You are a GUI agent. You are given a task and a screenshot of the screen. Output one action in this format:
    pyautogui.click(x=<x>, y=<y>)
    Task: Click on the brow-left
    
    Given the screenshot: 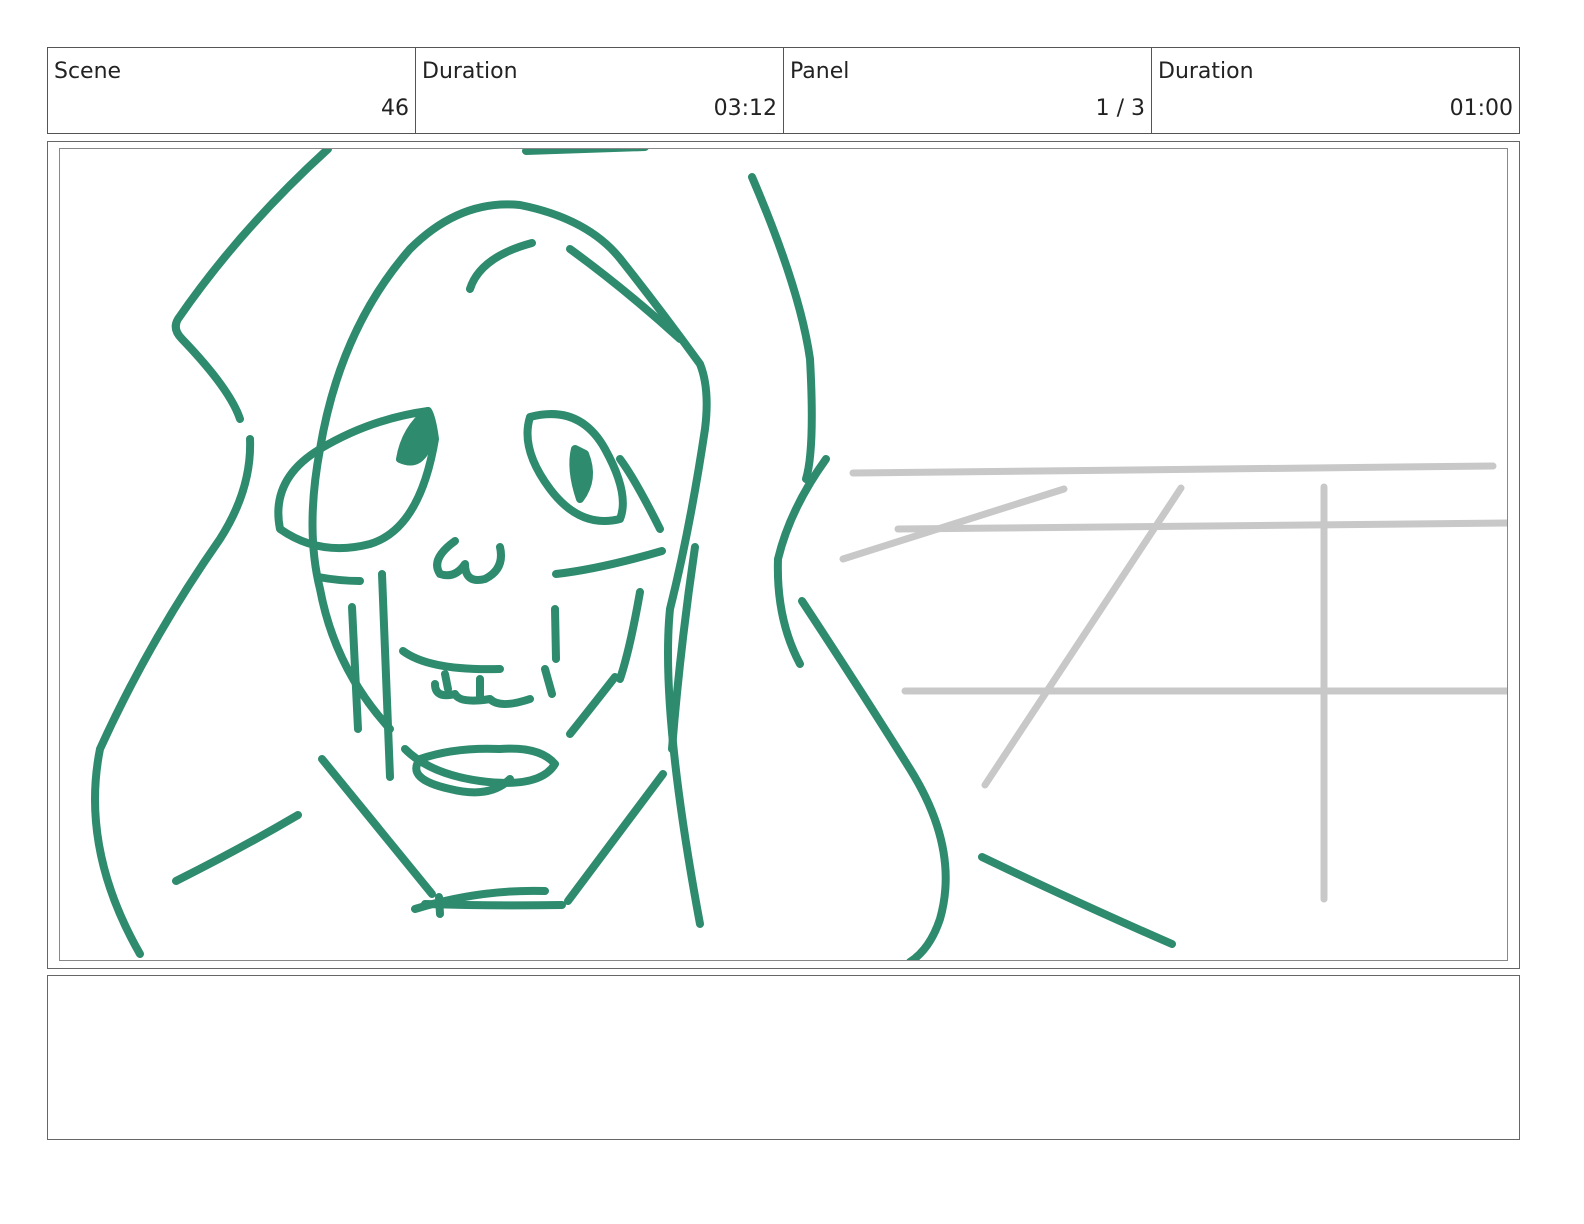 What is the action you would take?
    pyautogui.click(x=501, y=266)
    